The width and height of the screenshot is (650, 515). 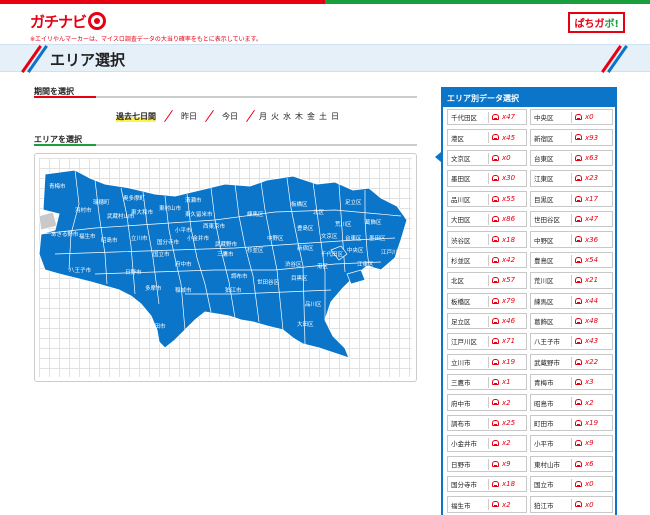 What do you see at coordinates (353, 238) in the screenshot?
I see `map-region-label: 台東区` at bounding box center [353, 238].